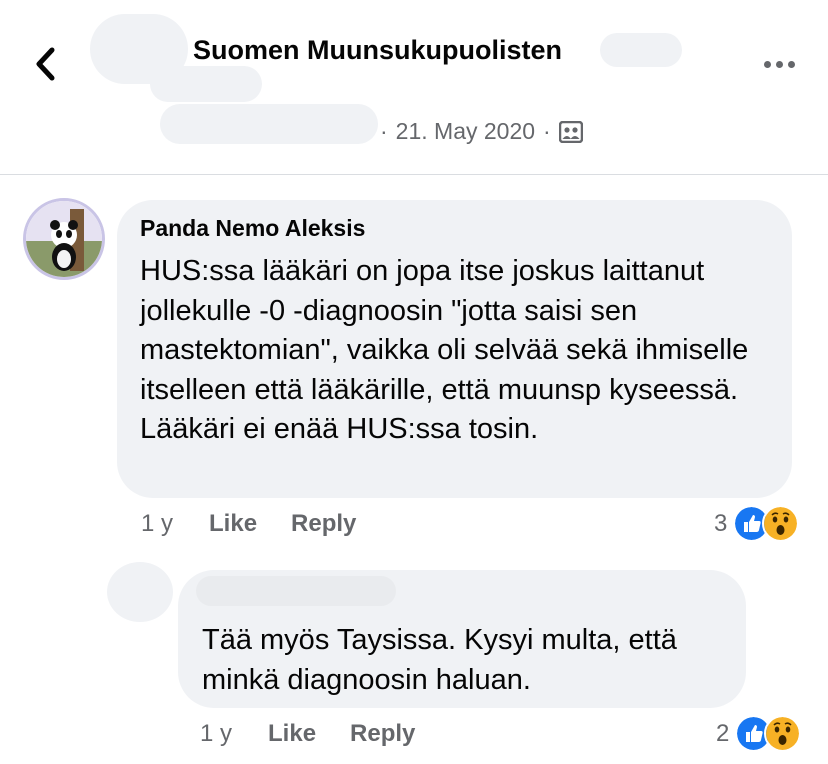 This screenshot has width=828, height=764. What do you see at coordinates (759, 733) in the screenshot?
I see `reaction-summary: 2` at bounding box center [759, 733].